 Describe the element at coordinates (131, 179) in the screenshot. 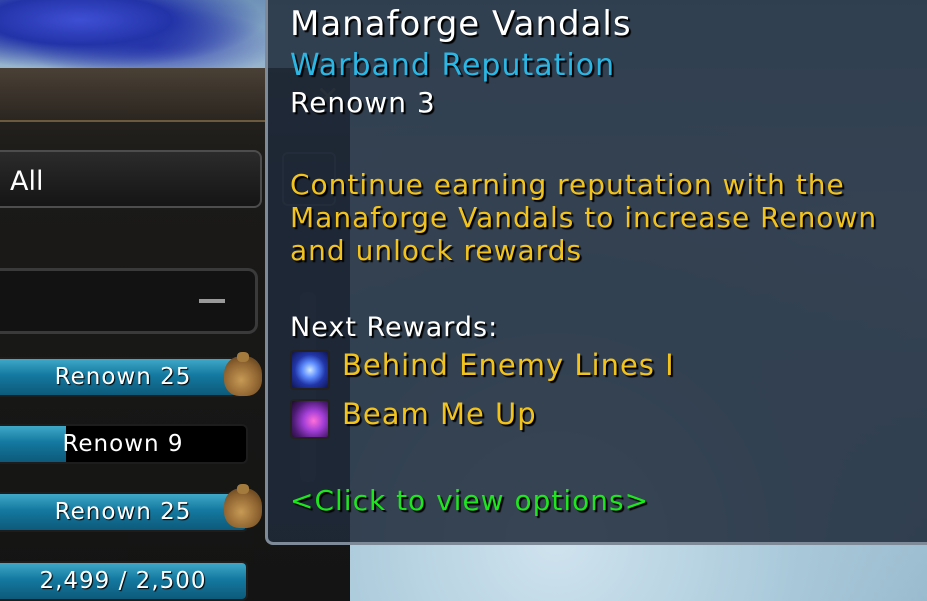

I see `filter-dropdown: All` at that location.